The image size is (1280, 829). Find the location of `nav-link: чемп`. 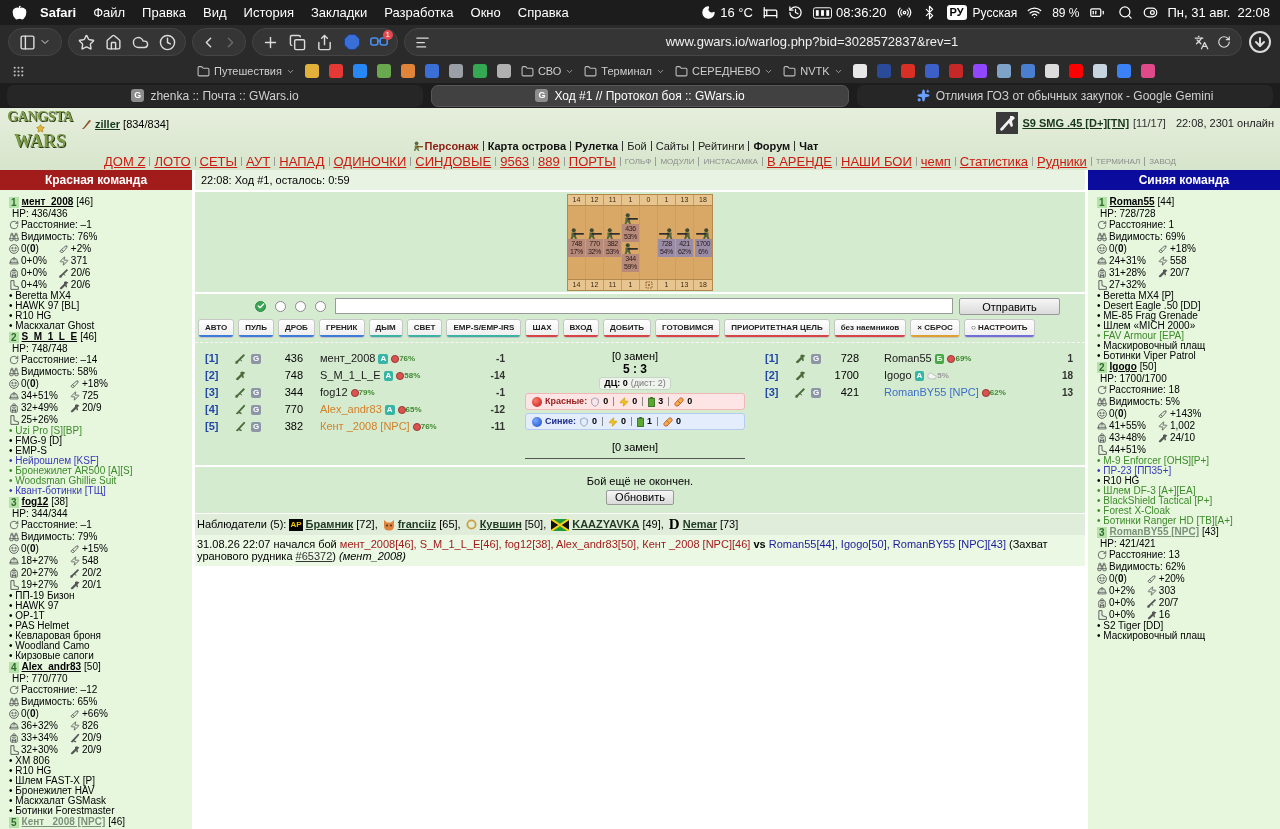

nav-link: чемп is located at coordinates (935, 161).